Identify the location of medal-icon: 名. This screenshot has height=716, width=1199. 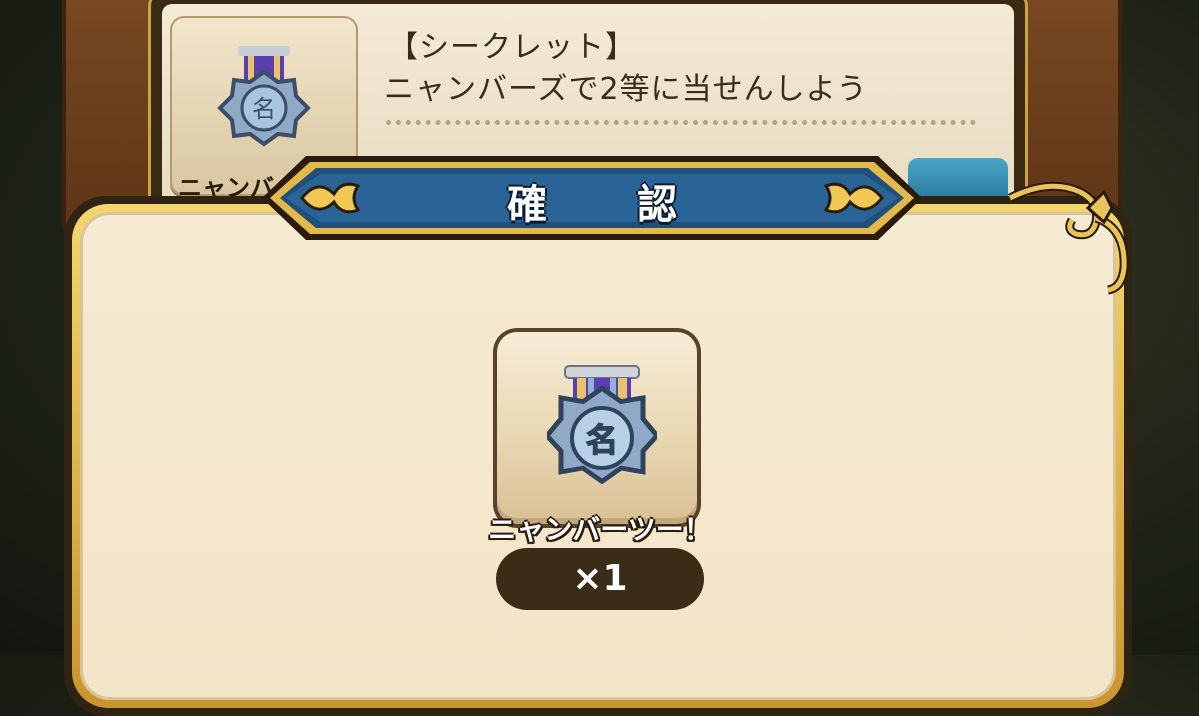
(602, 425).